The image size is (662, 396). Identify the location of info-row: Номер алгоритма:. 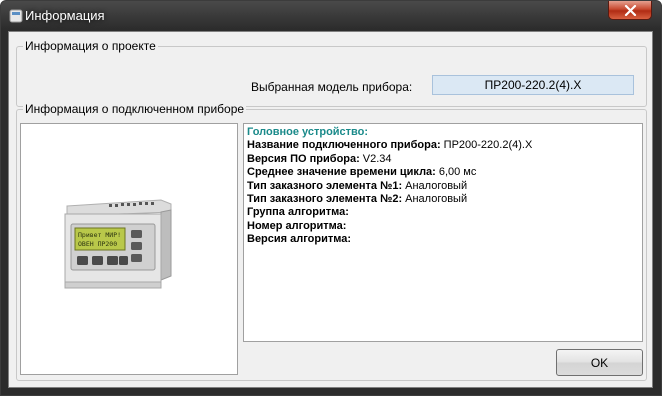
(297, 225).